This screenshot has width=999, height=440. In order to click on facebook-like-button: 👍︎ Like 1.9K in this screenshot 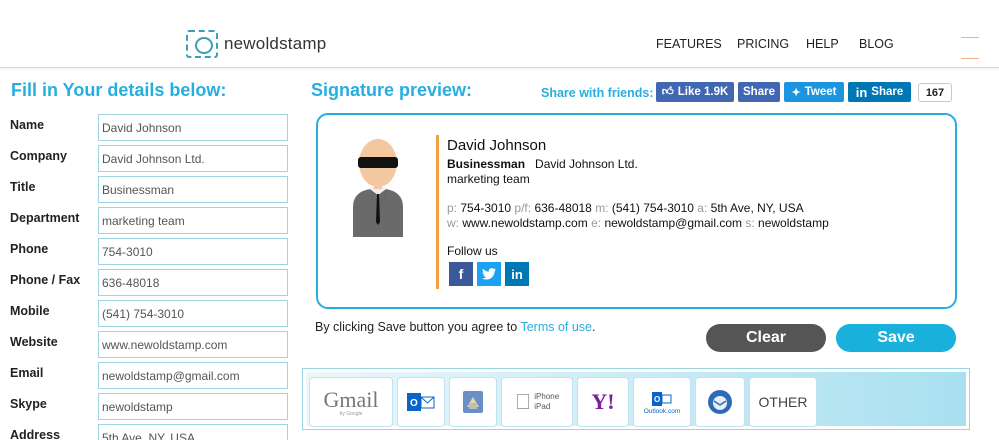, I will do `click(695, 92)`.